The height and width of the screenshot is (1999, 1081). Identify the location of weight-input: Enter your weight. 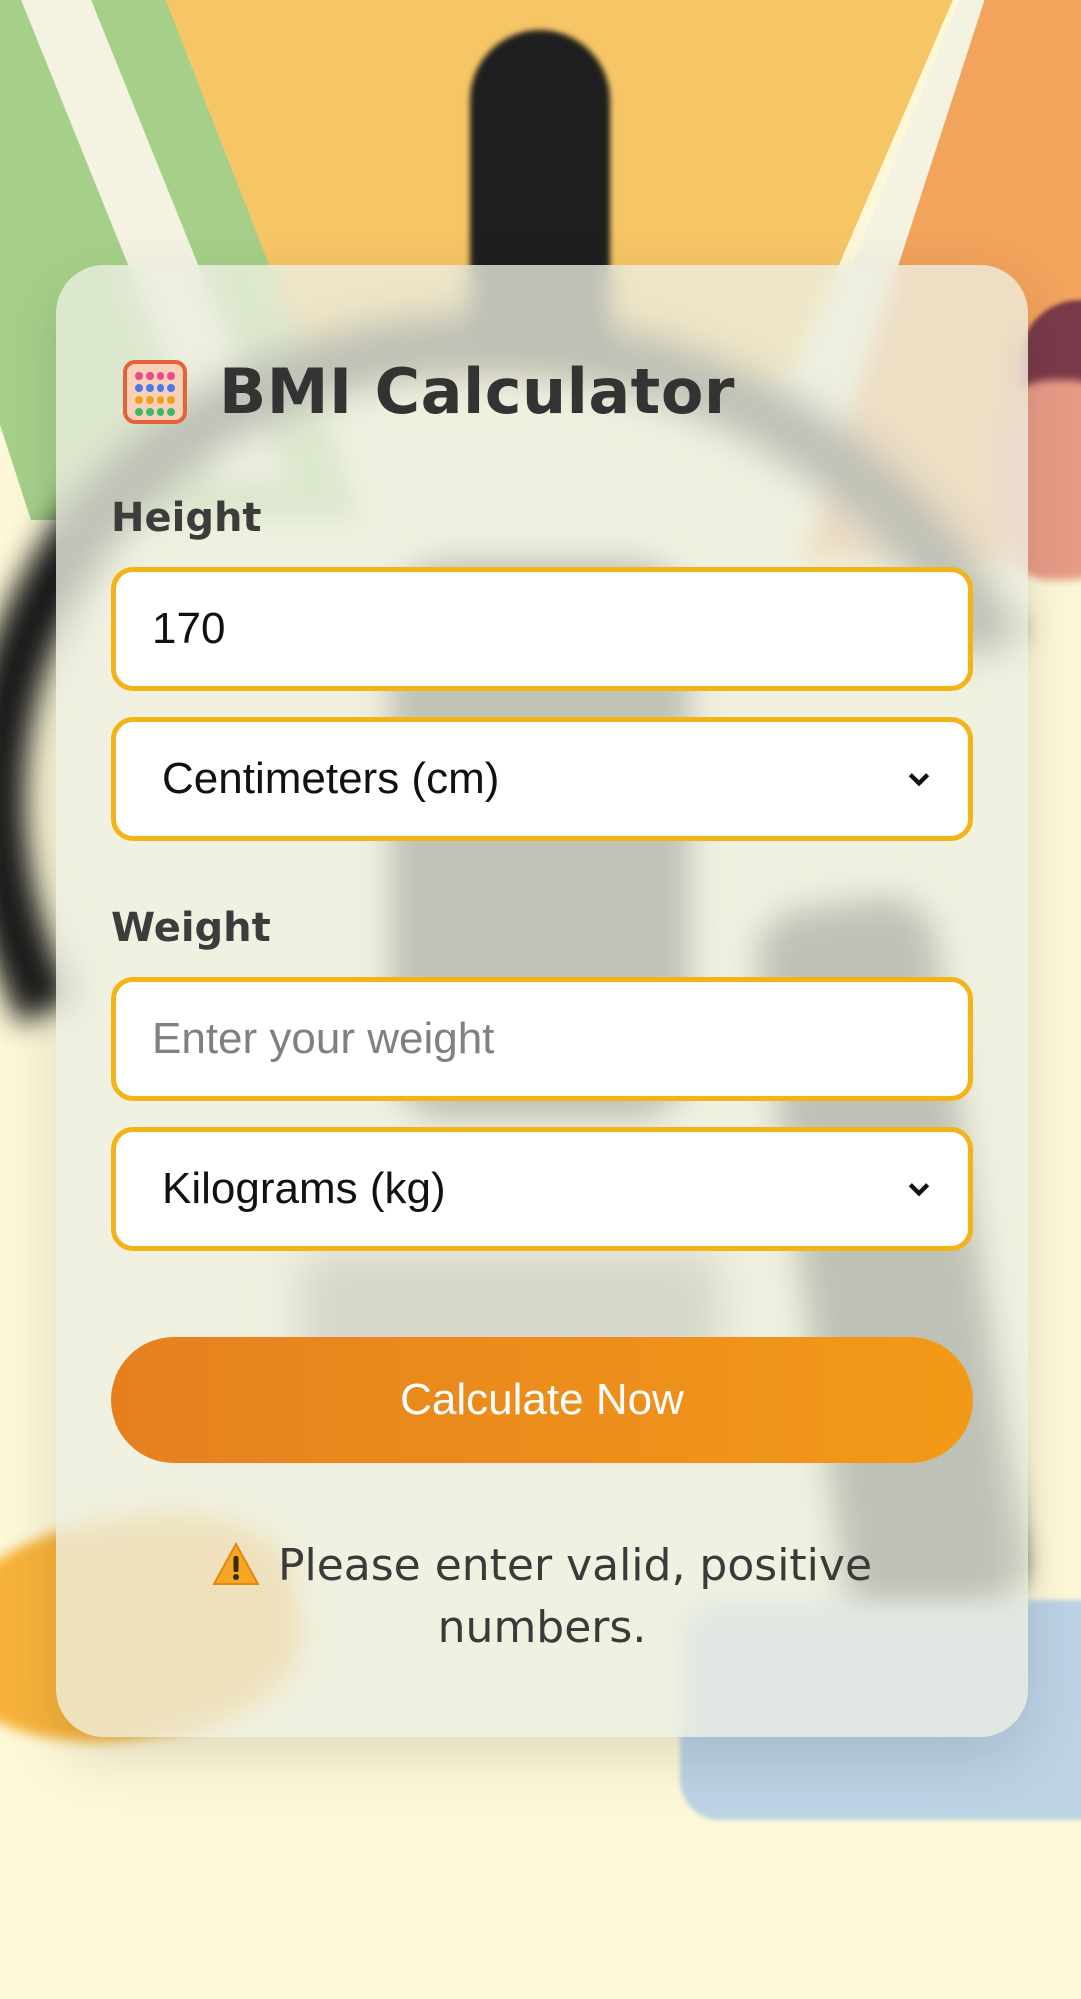
(542, 1039).